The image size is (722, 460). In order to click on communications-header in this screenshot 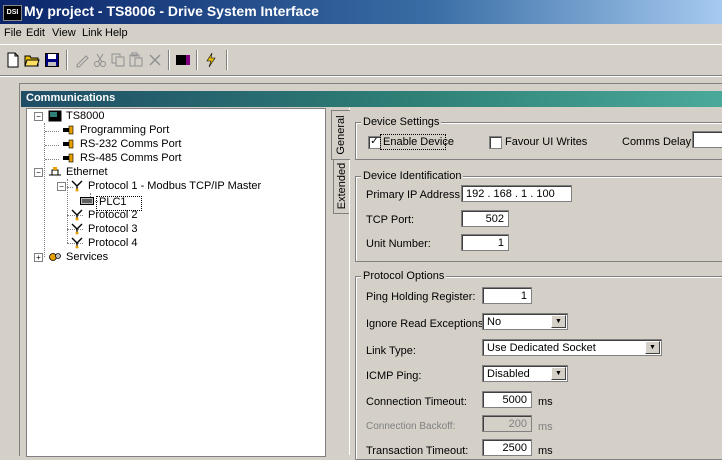, I will do `click(371, 99)`.